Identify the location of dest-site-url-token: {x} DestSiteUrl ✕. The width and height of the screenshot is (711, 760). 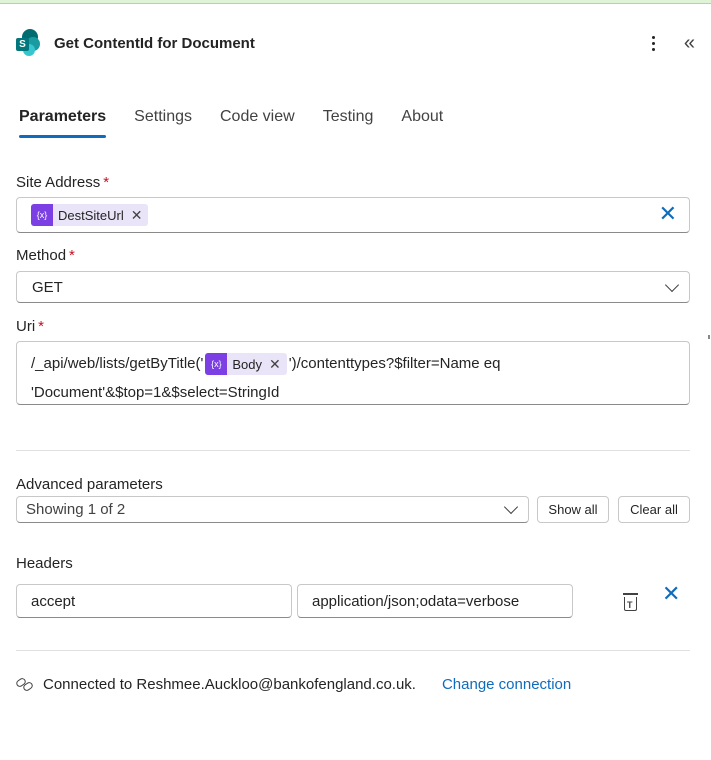
(90, 215).